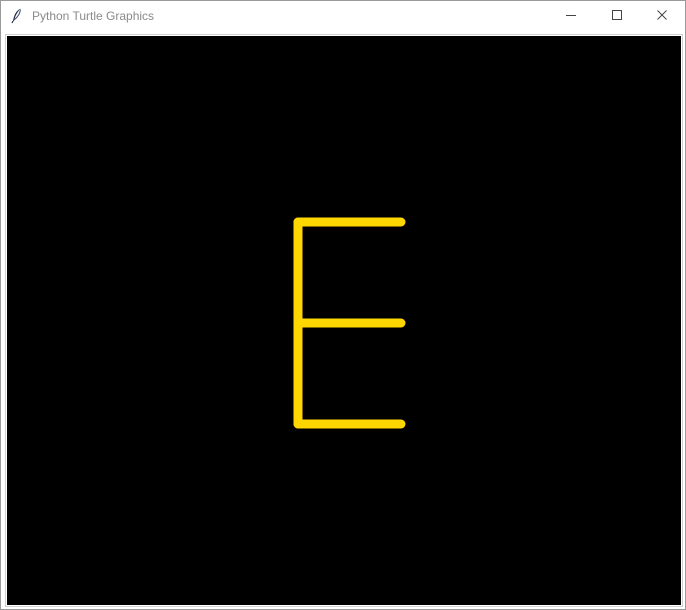 The height and width of the screenshot is (610, 686). What do you see at coordinates (343, 16) in the screenshot?
I see `title-bar: Python Turtle Graphics` at bounding box center [343, 16].